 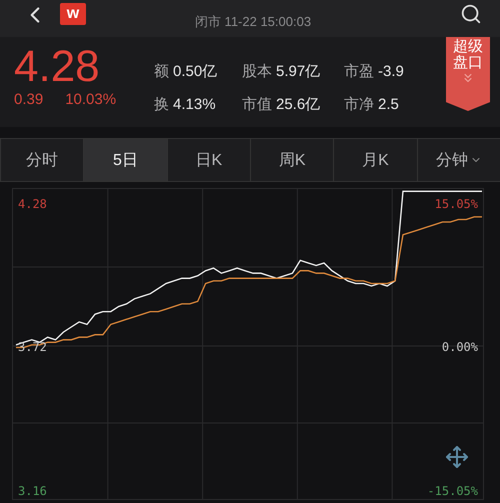 What do you see at coordinates (57, 67) in the screenshot?
I see `stock-price: 4.28` at bounding box center [57, 67].